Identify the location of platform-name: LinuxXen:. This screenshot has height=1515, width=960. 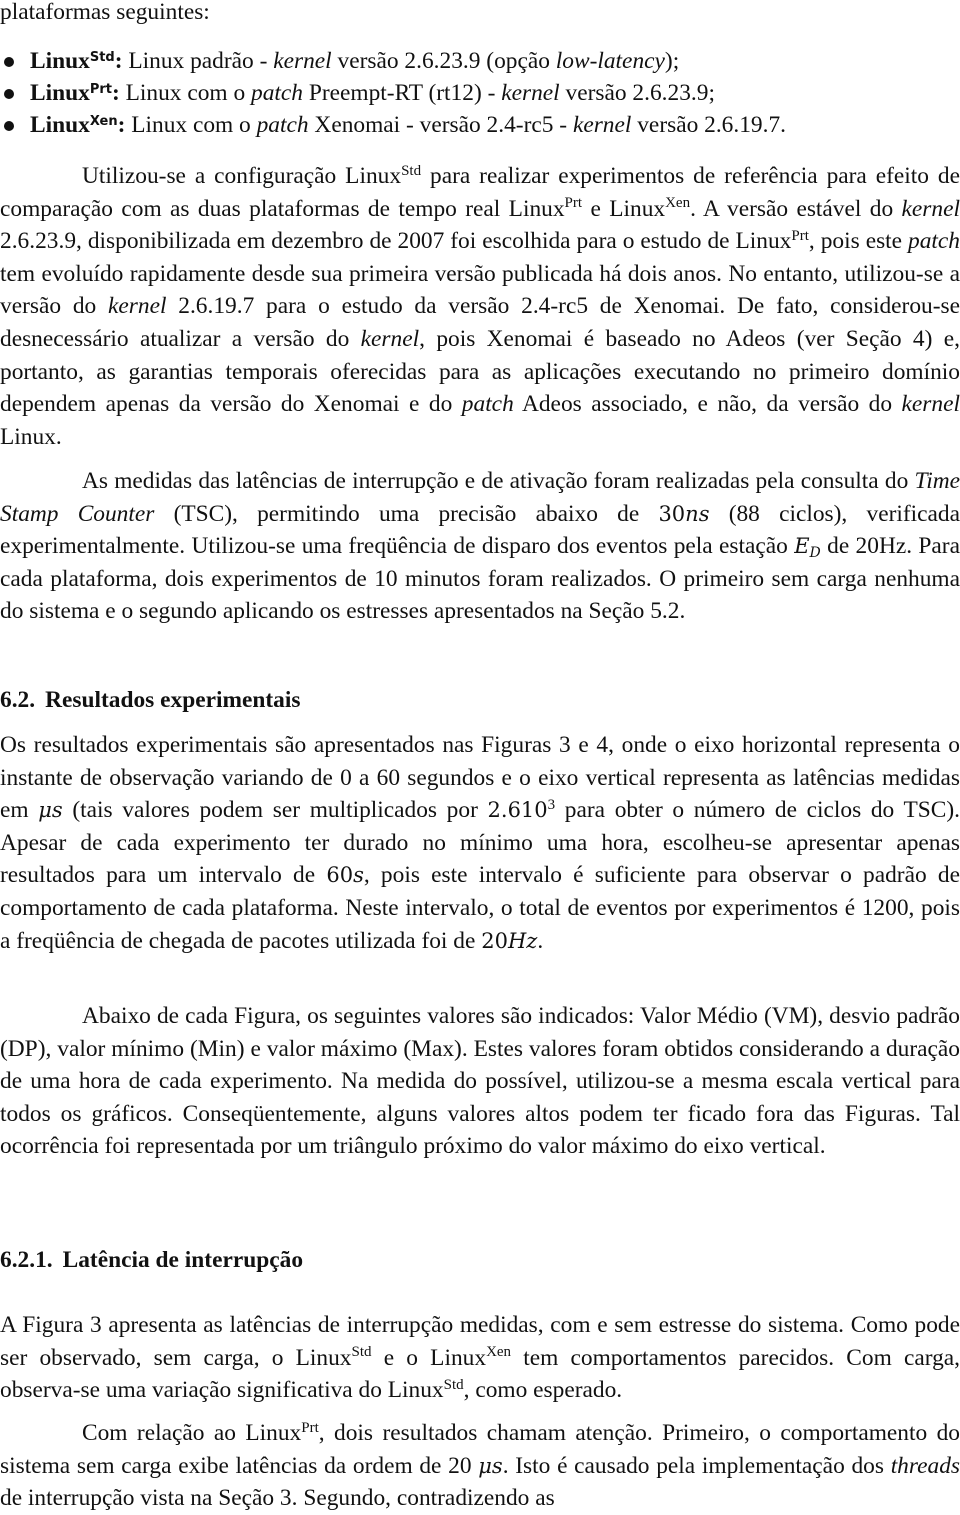
(78, 125).